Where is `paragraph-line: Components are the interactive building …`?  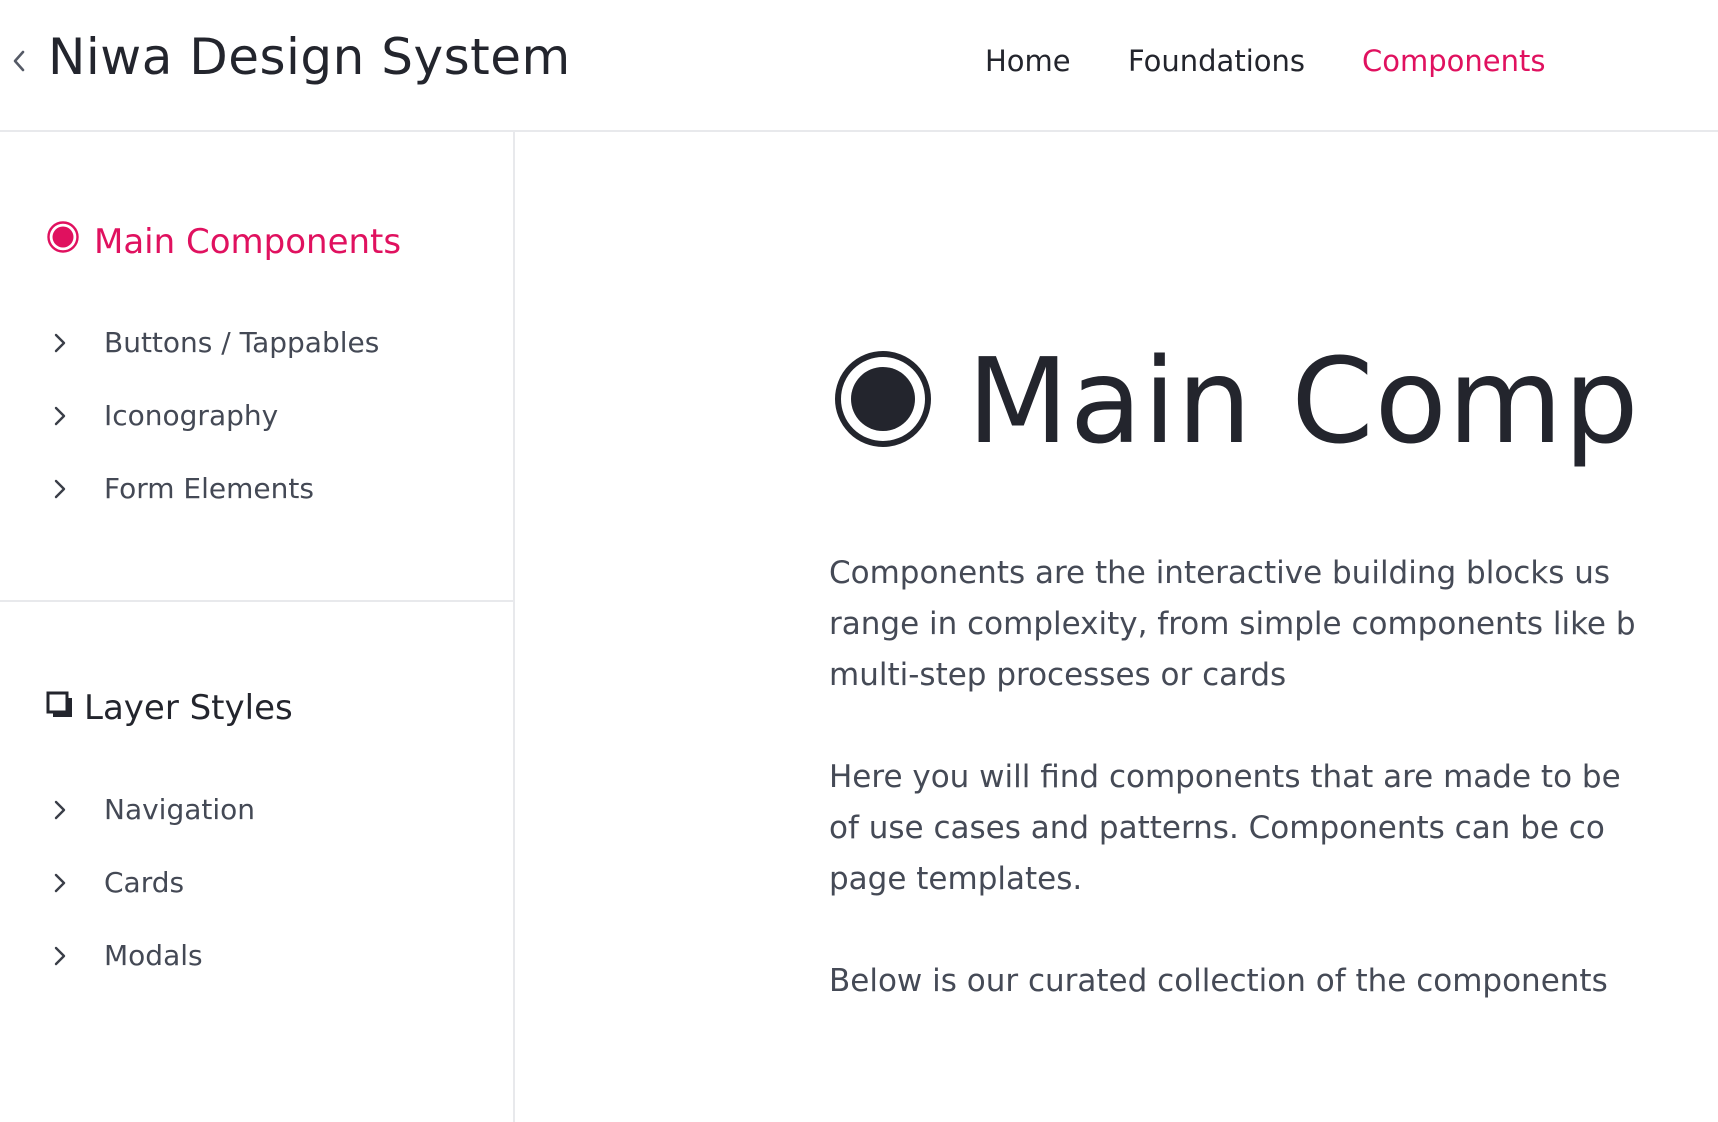
paragraph-line: Components are the interactive building … is located at coordinates (1220, 573).